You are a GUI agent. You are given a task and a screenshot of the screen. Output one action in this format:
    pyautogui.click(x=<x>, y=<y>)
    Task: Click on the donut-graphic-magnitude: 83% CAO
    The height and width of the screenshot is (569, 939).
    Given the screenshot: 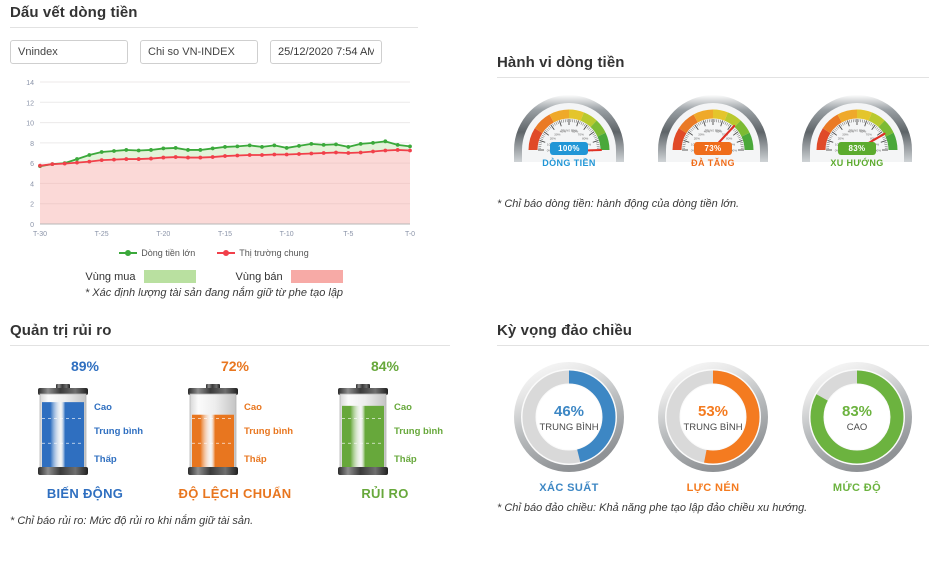 What is the action you would take?
    pyautogui.click(x=857, y=417)
    